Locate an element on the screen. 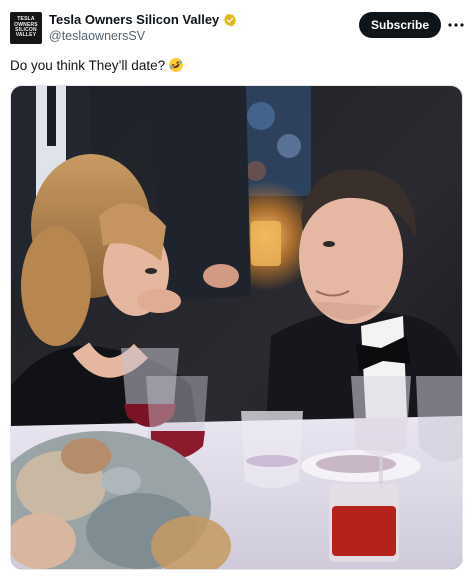 The width and height of the screenshot is (473, 582). author-name-row: Tesla Owners Silicon Valley is located at coordinates (143, 19).